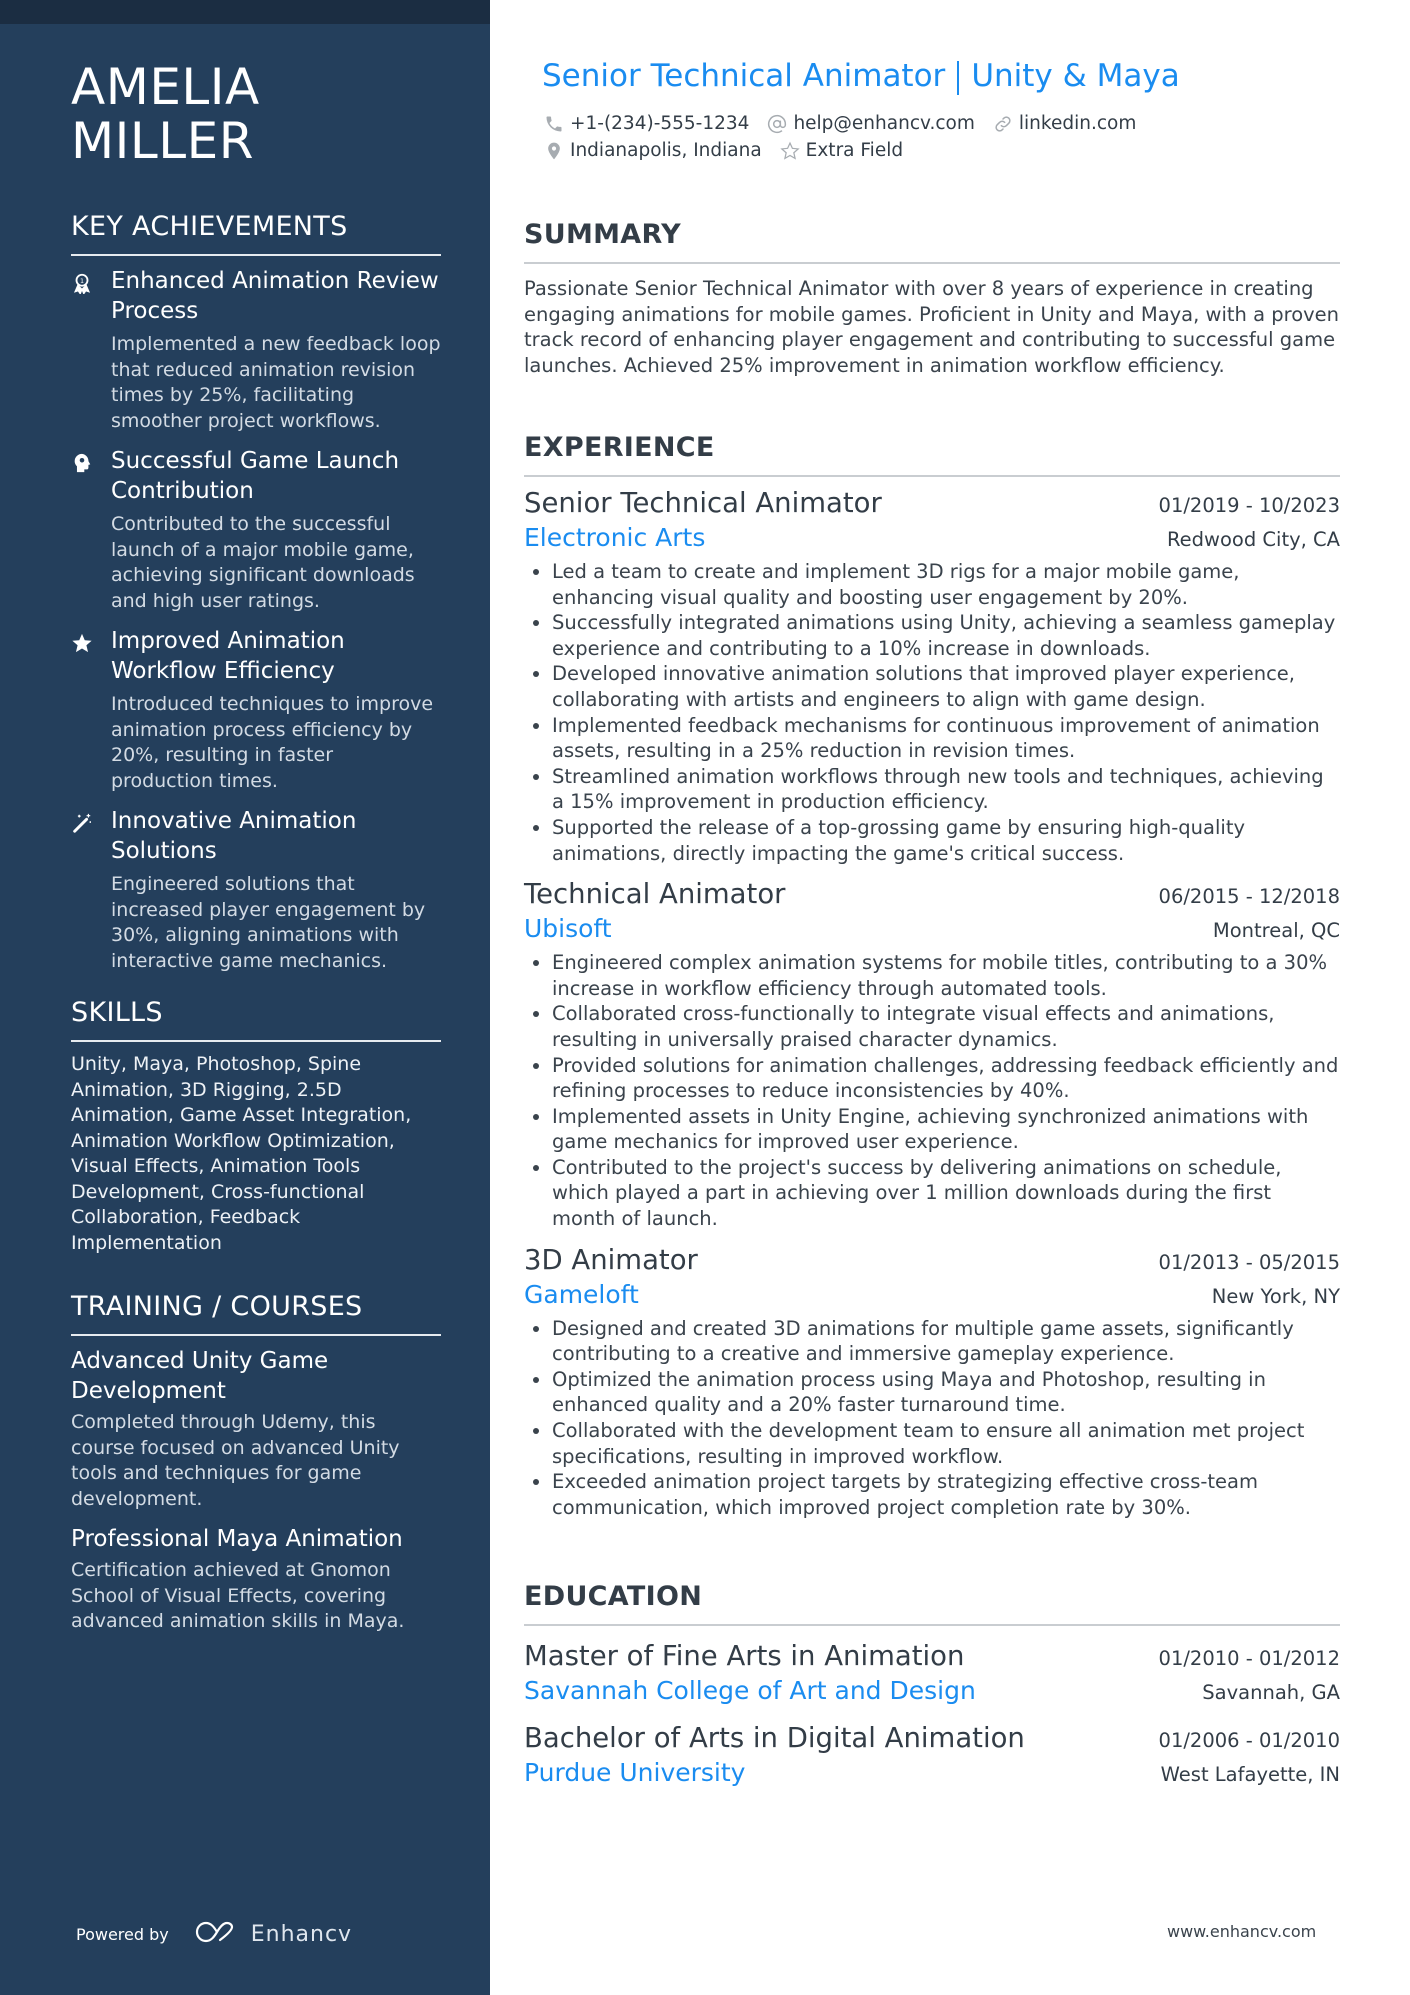 The height and width of the screenshot is (1995, 1410). I want to click on phone-icon, so click(554, 123).